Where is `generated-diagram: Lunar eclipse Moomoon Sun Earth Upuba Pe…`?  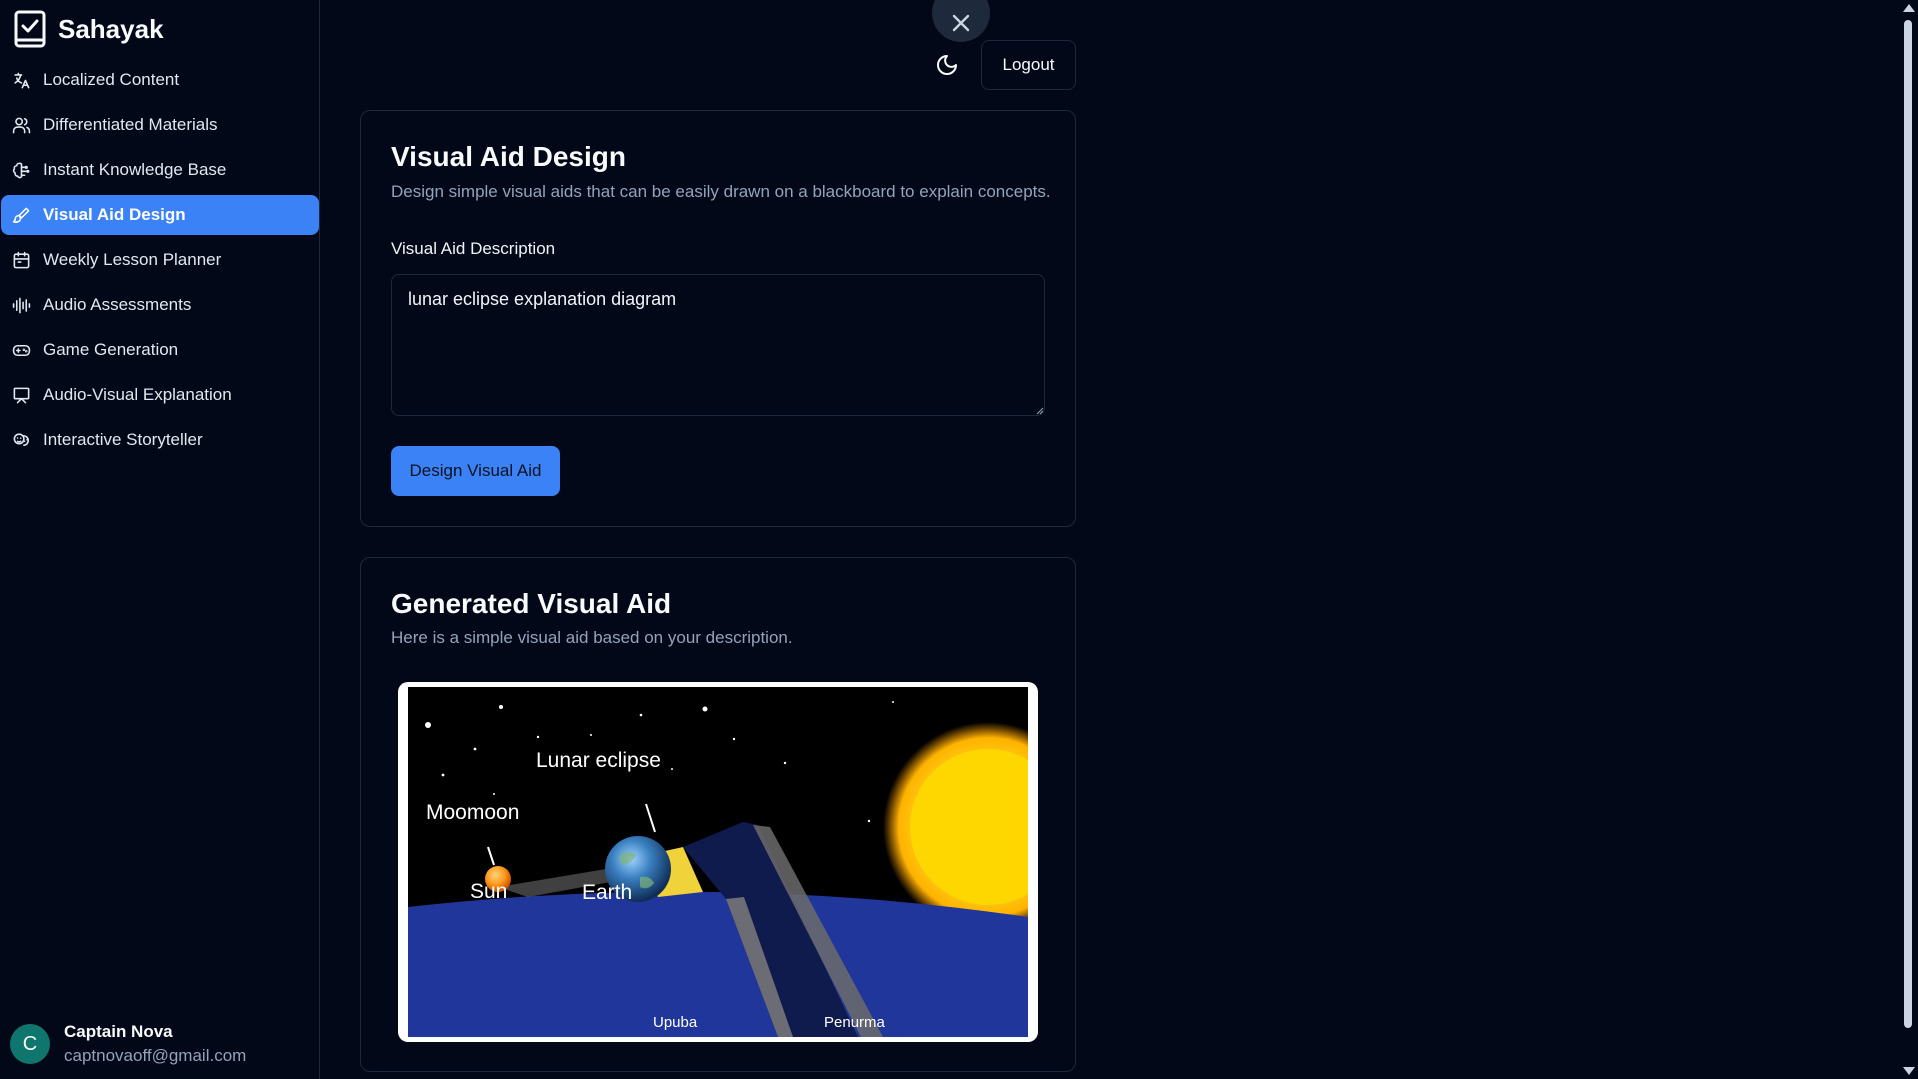 generated-diagram: Lunar eclipse Moomoon Sun Earth Upuba Pe… is located at coordinates (718, 862).